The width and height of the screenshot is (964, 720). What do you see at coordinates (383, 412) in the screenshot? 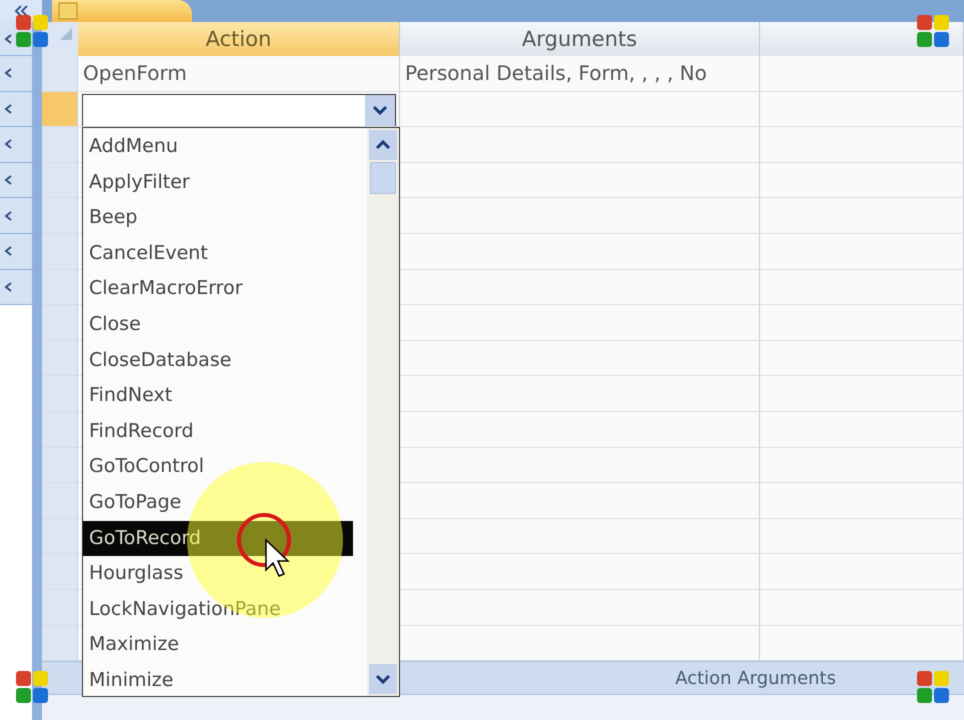
I see `scrollbar` at bounding box center [383, 412].